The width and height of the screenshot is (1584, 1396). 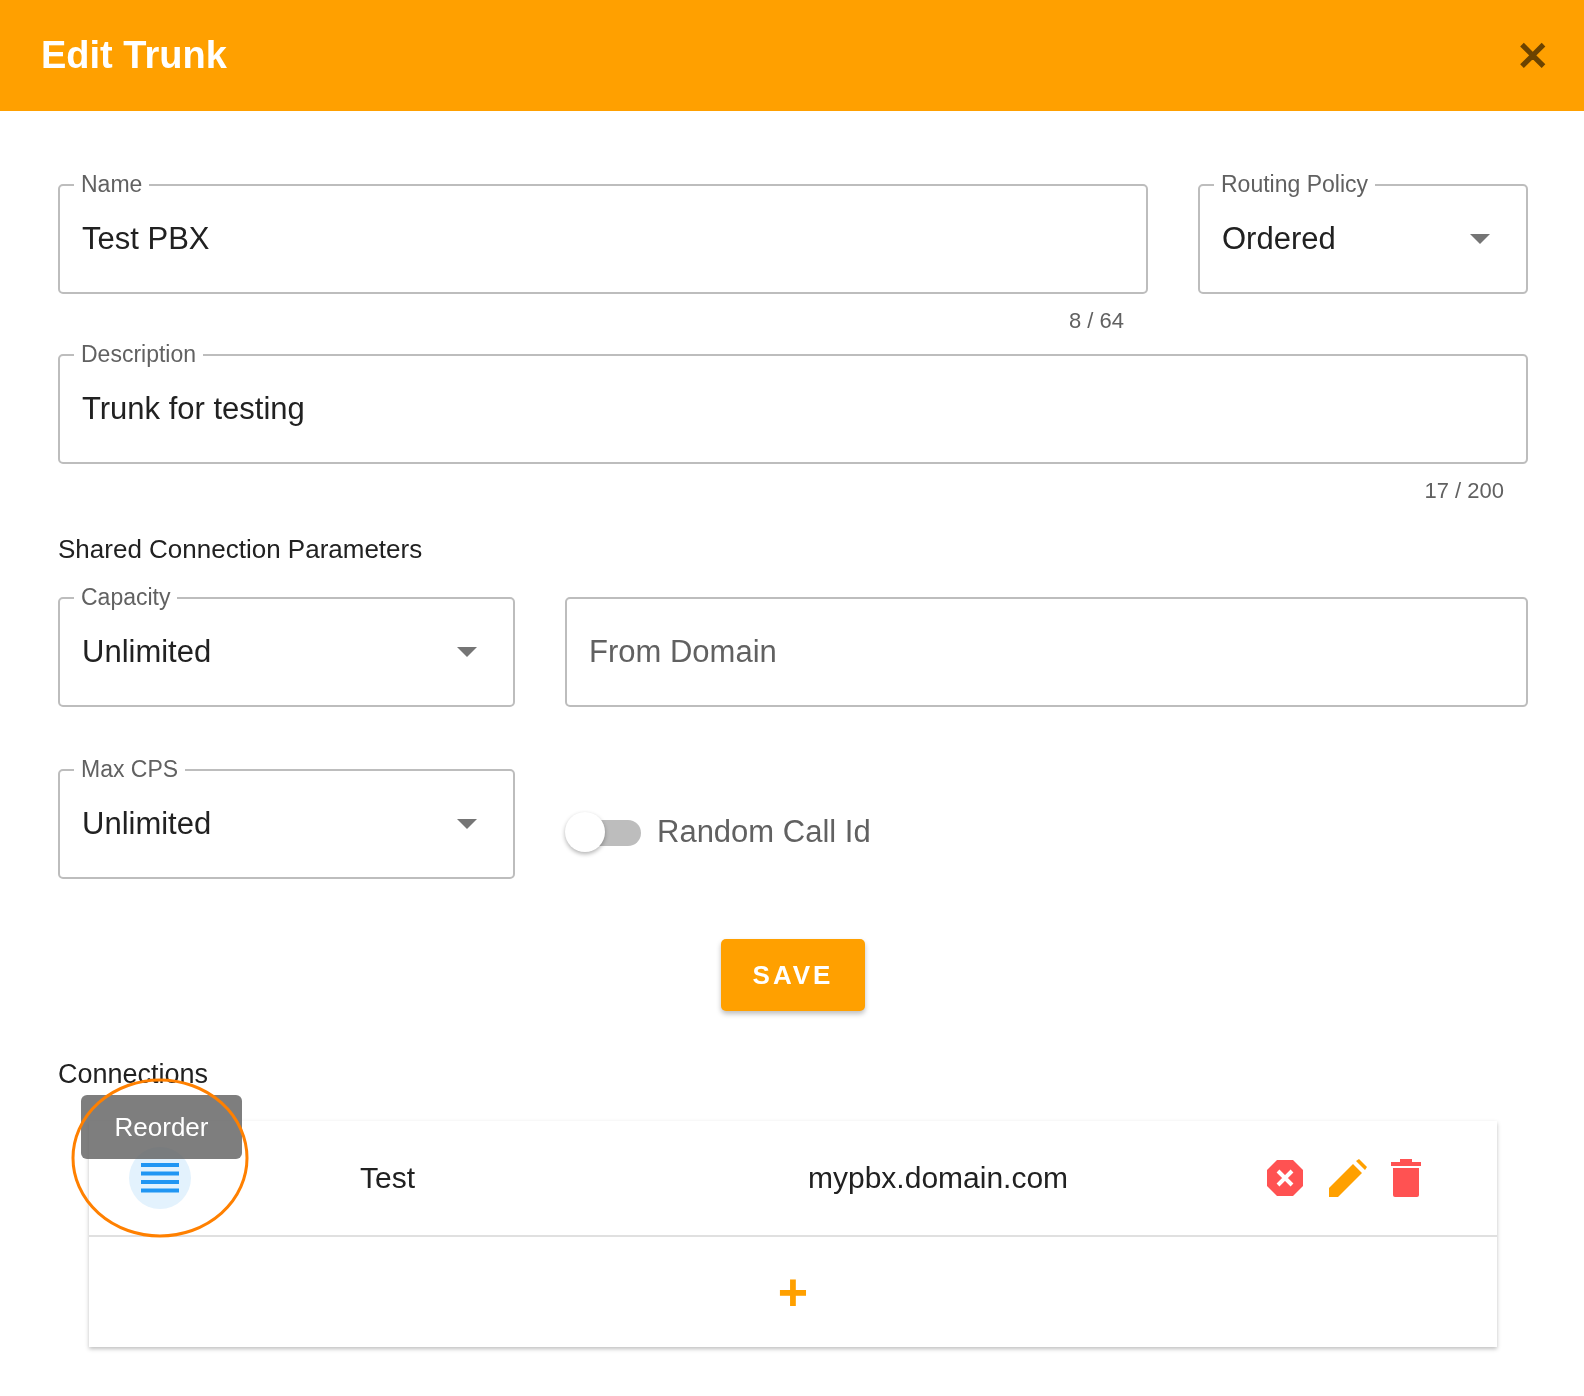 I want to click on tooltip: Reorder, so click(x=161, y=1127).